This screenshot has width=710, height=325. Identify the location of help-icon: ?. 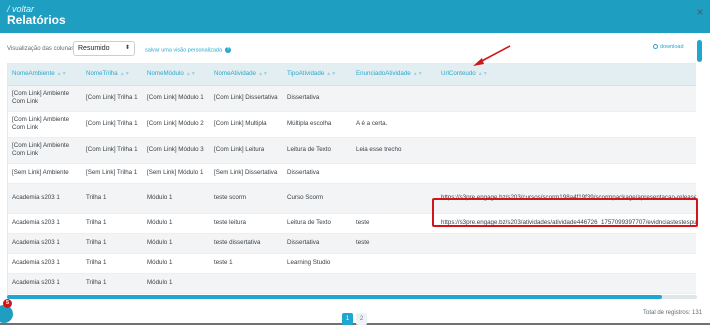
(228, 50).